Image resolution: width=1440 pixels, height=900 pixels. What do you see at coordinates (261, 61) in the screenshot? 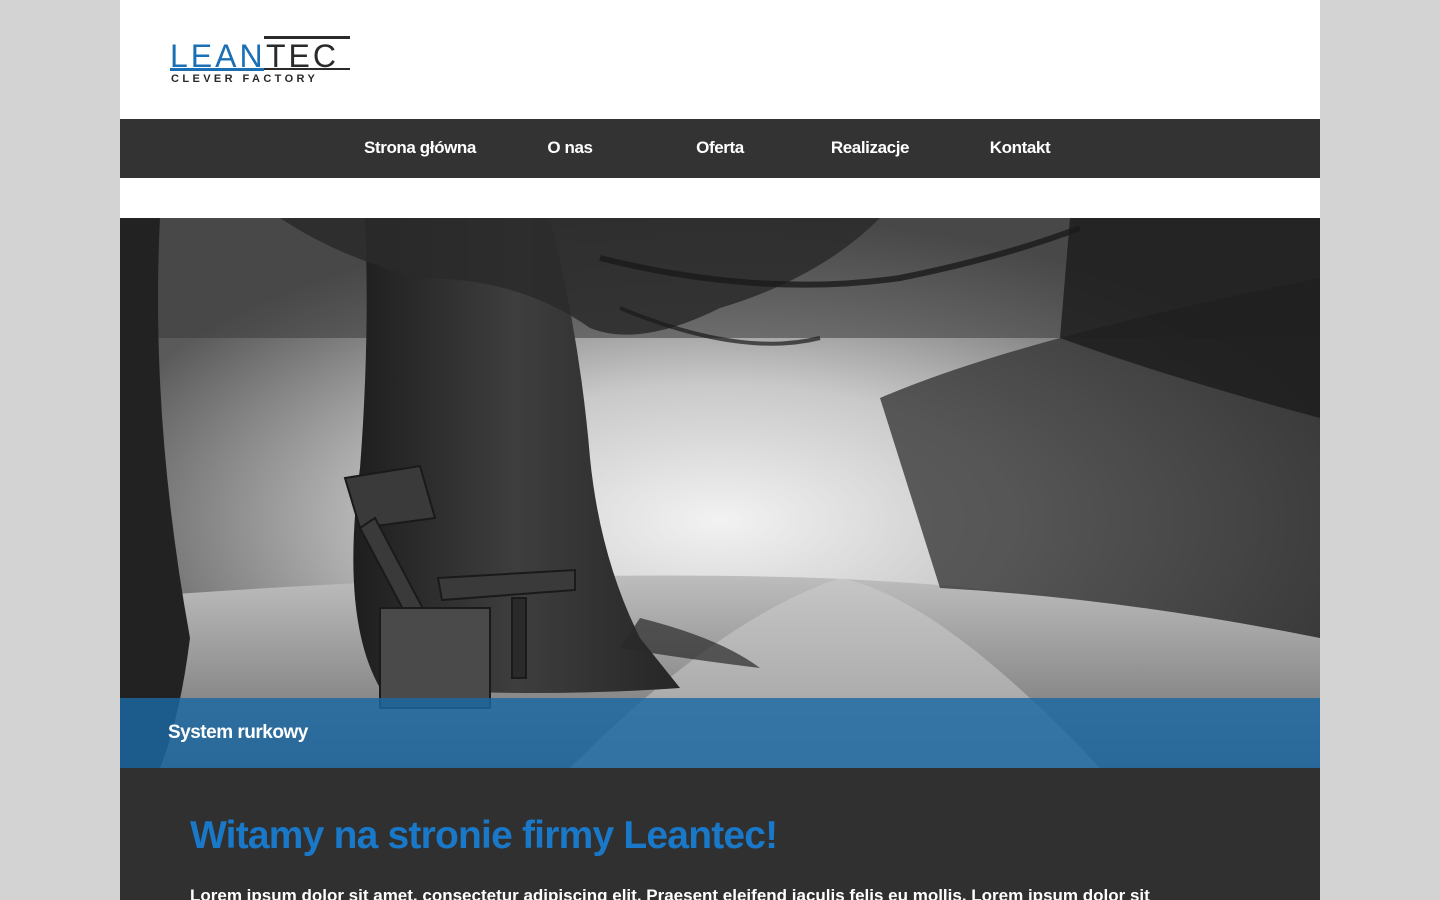
I see `leantec-logo: LEAN TEC CLEVER FACTORY` at bounding box center [261, 61].